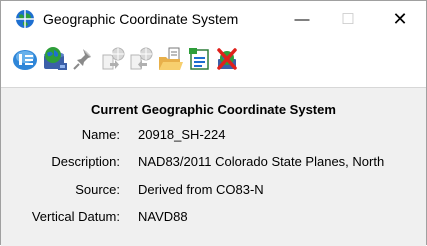  What do you see at coordinates (85, 161) in the screenshot?
I see `description-label: Description:` at bounding box center [85, 161].